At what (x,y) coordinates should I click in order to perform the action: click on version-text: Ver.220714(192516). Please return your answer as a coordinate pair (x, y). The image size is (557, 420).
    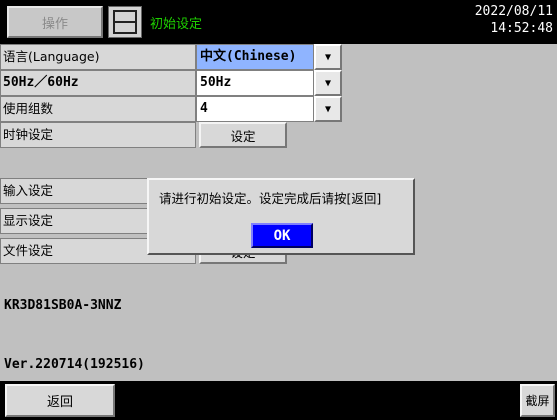
    Looking at the image, I should click on (74, 364).